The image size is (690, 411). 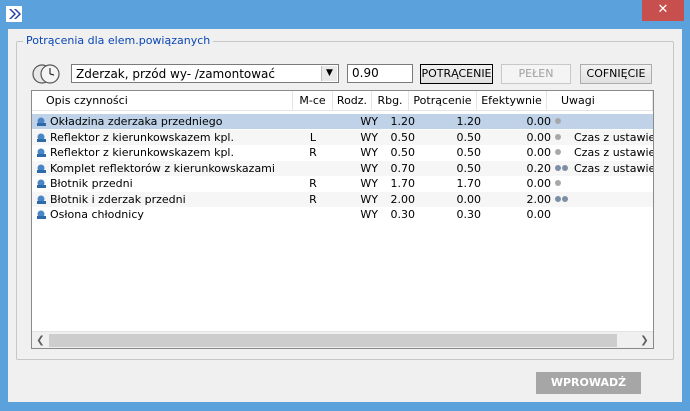 I want to click on cell-hours: 0.30, so click(x=403, y=214).